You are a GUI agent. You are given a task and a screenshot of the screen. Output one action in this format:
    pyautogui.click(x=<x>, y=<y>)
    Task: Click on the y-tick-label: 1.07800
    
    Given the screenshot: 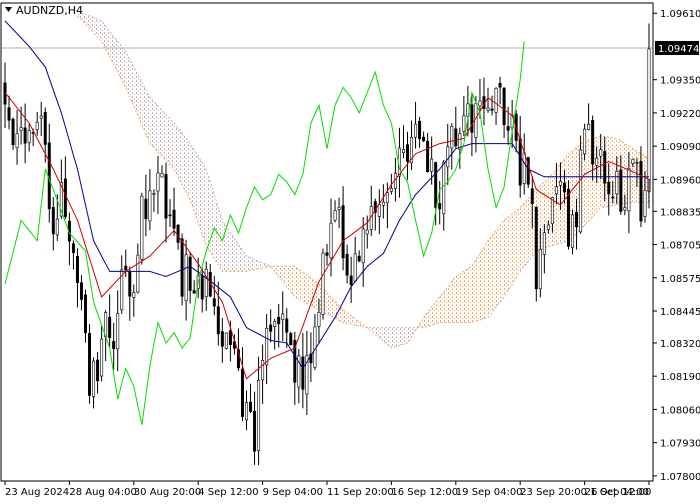 What is the action you would take?
    pyautogui.click(x=680, y=477)
    